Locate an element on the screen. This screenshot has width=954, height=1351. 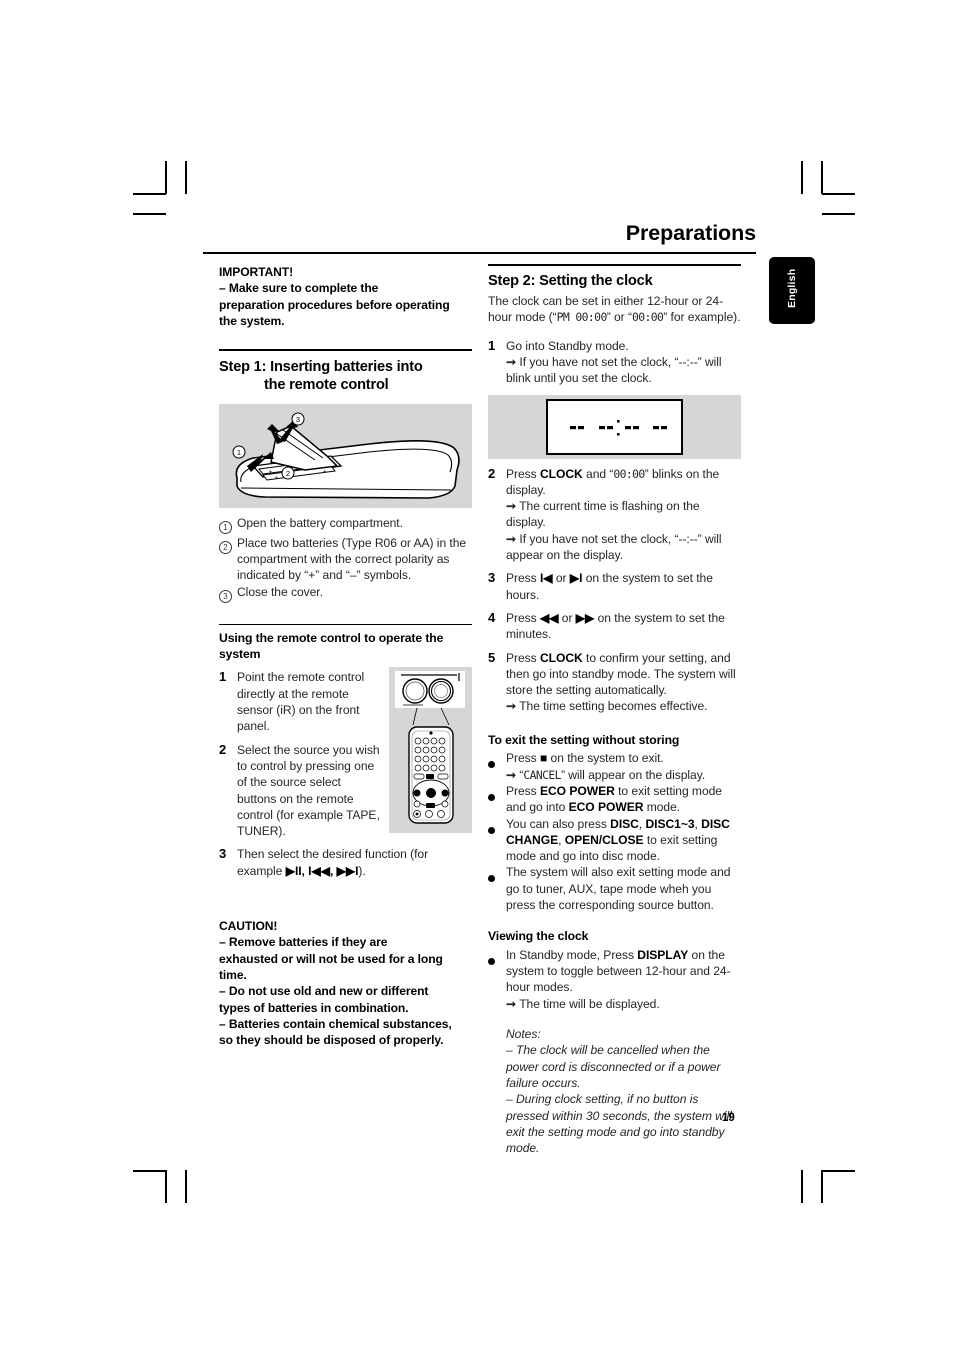
step2-step-2-mid: and “ is located at coordinates (598, 473).